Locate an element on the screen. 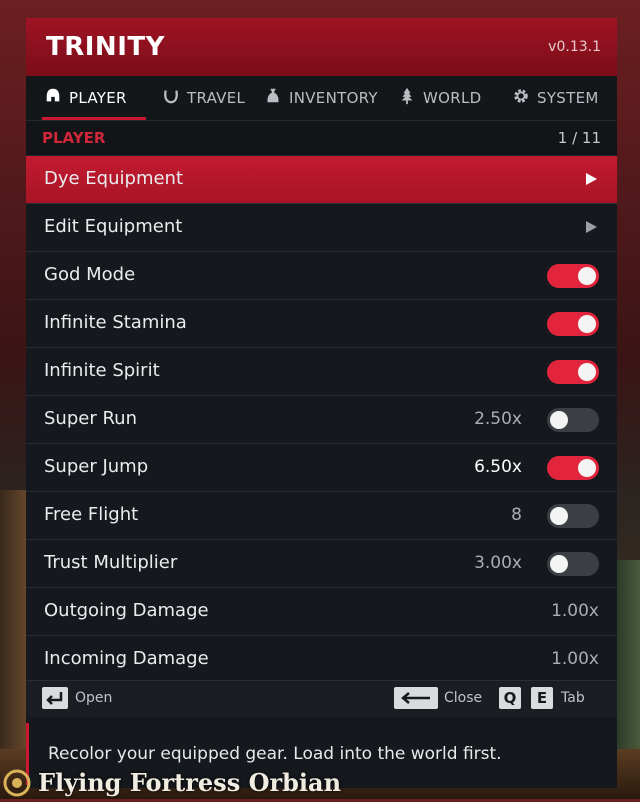  section-title: PLAYER is located at coordinates (74, 138).